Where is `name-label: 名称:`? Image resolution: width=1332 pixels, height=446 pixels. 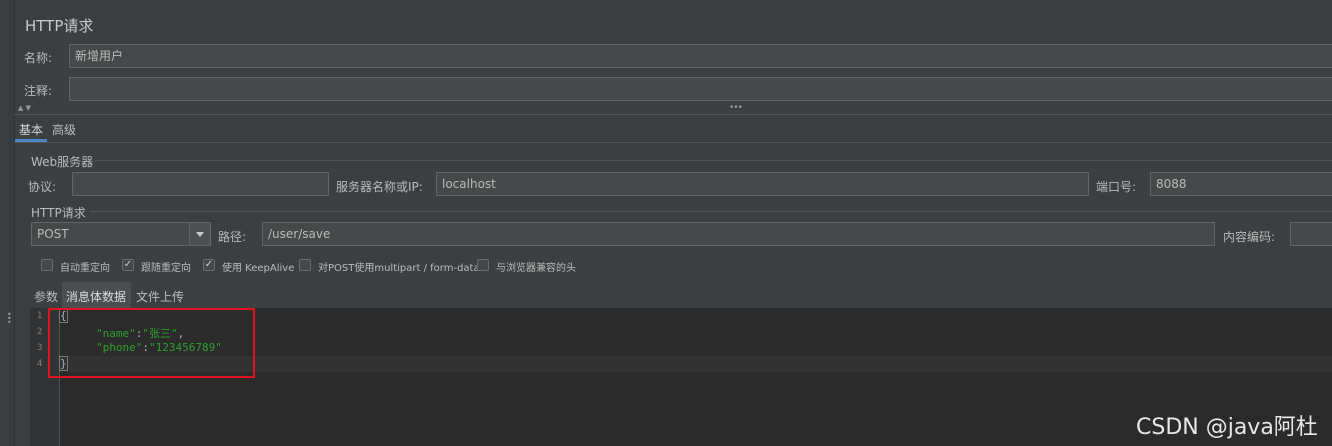 name-label: 名称: is located at coordinates (38, 58).